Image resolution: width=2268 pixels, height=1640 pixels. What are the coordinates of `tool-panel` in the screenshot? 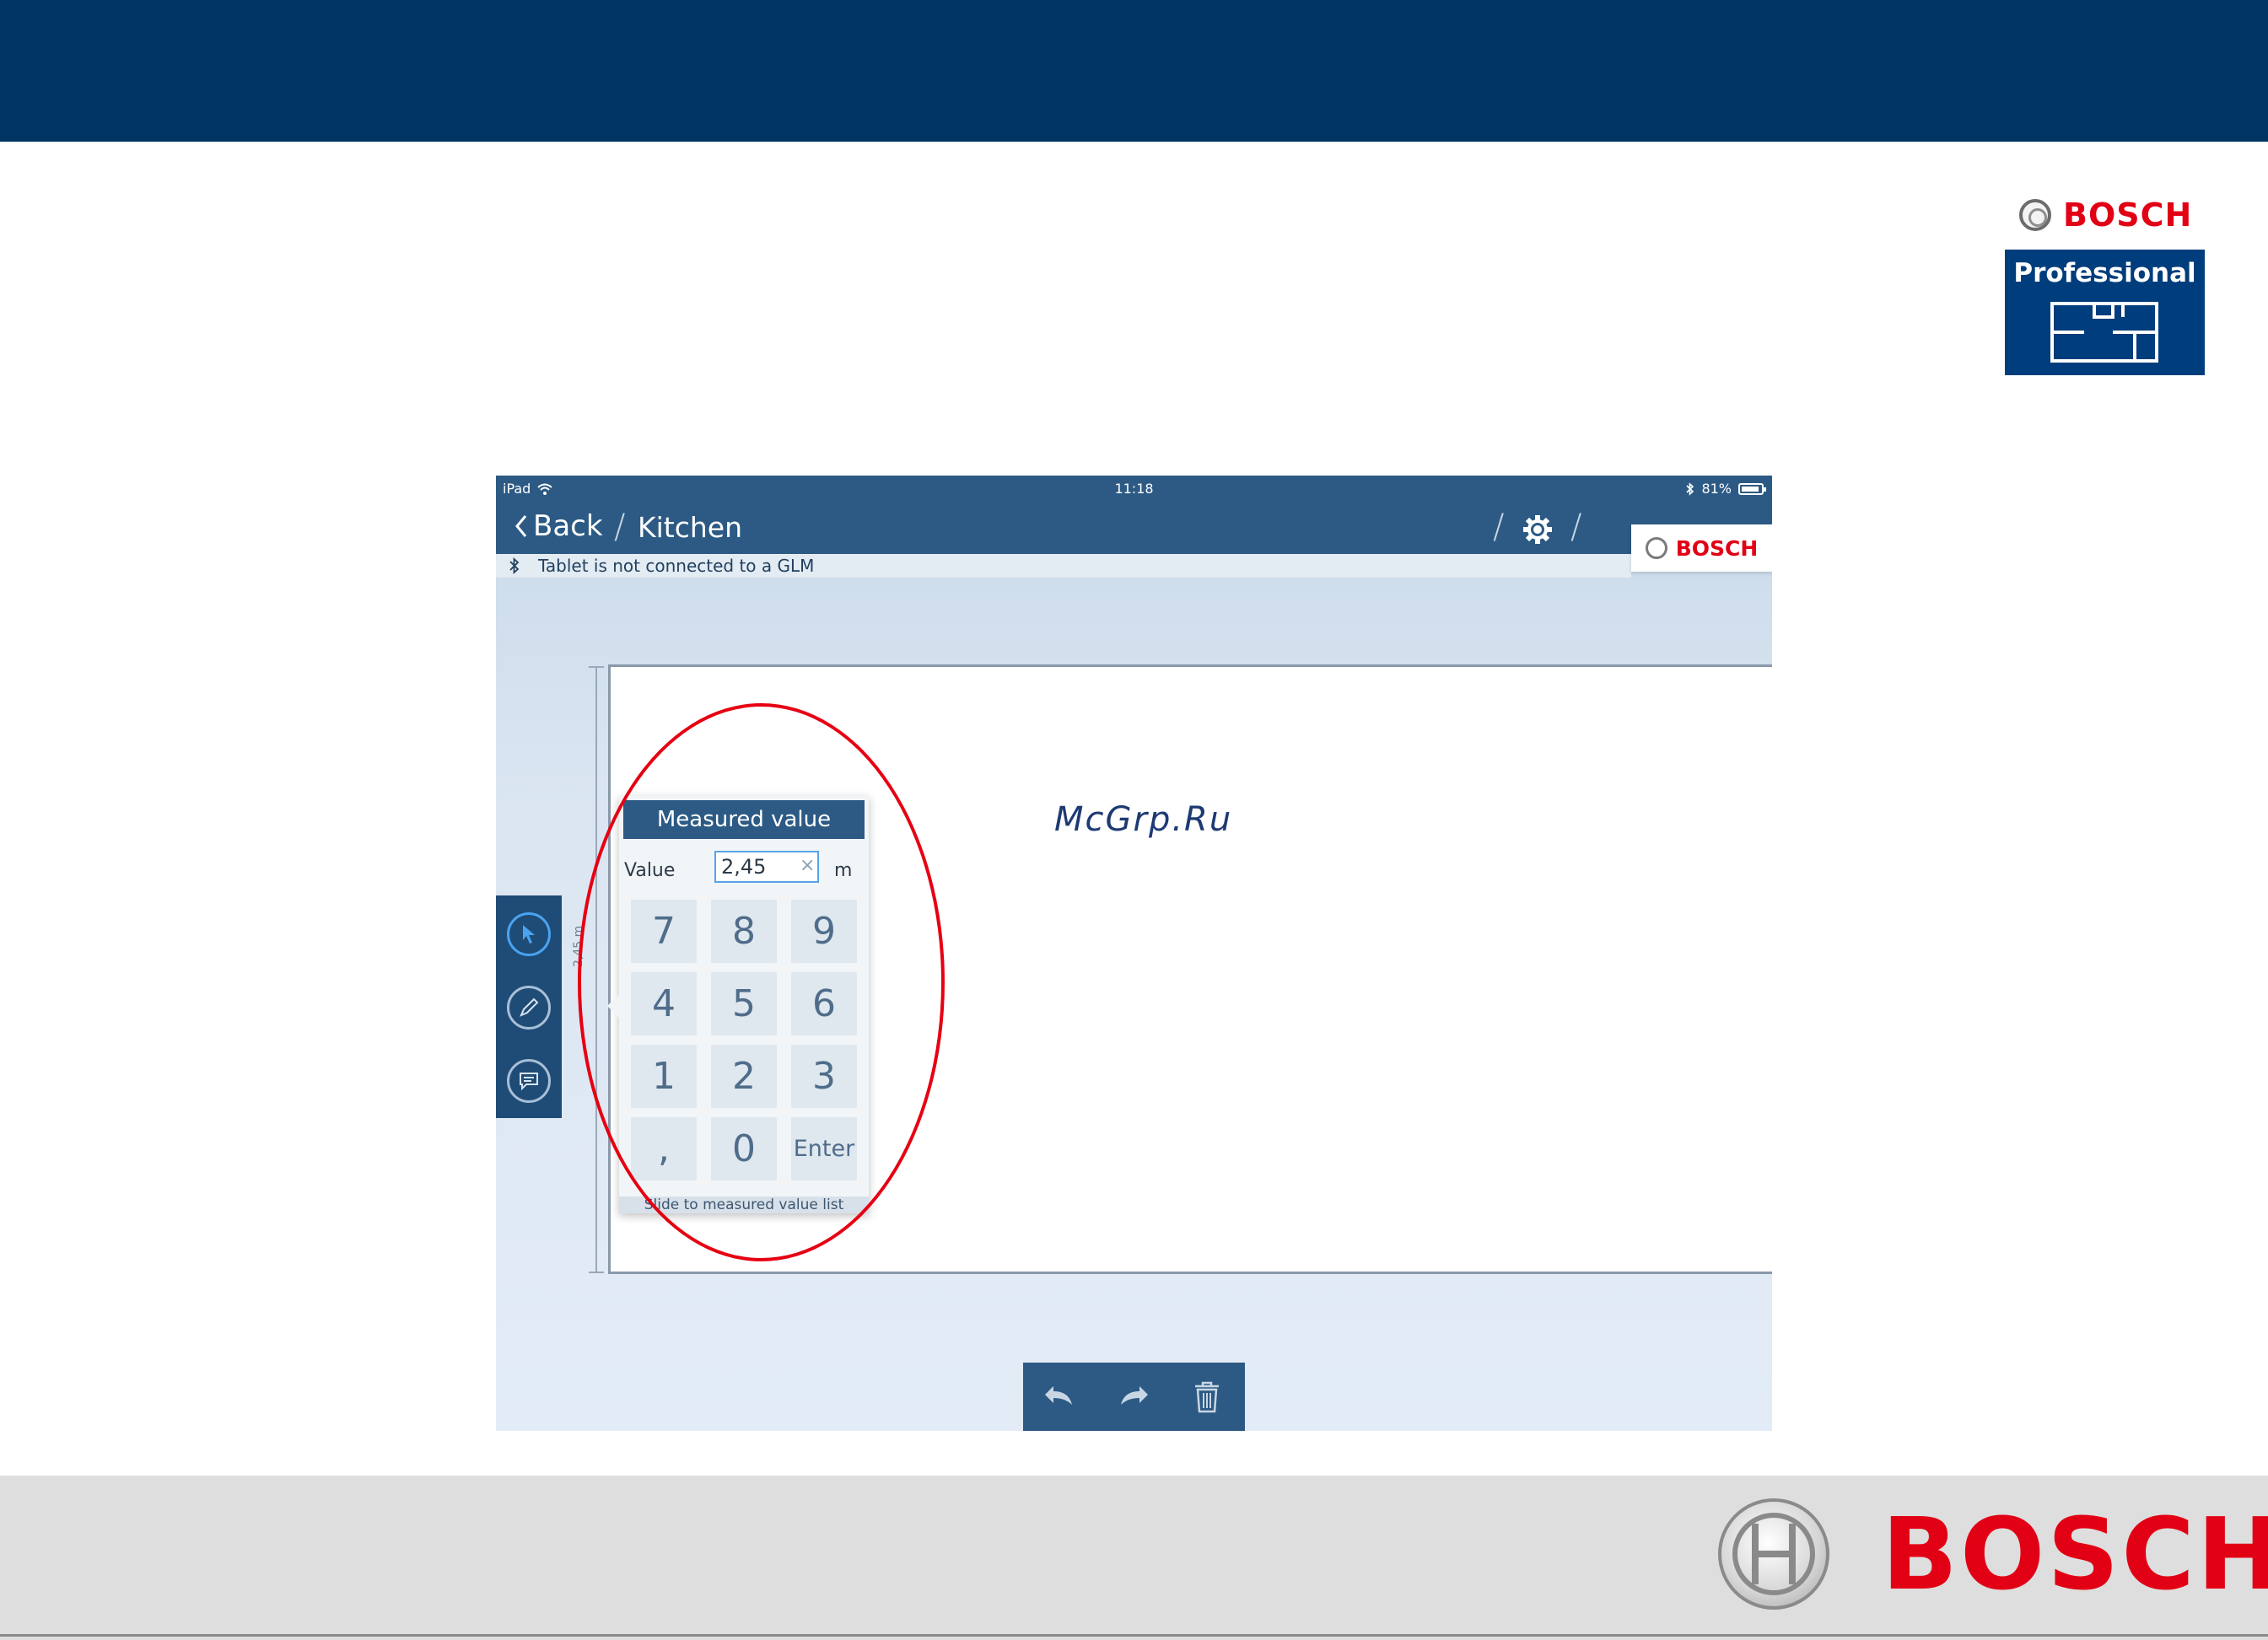 It's located at (529, 1007).